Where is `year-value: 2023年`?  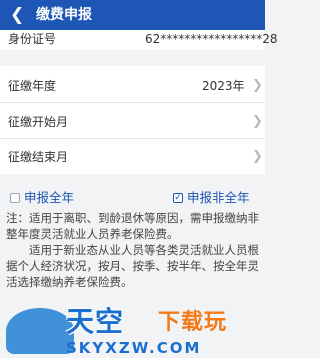
year-value: 2023年 is located at coordinates (223, 86).